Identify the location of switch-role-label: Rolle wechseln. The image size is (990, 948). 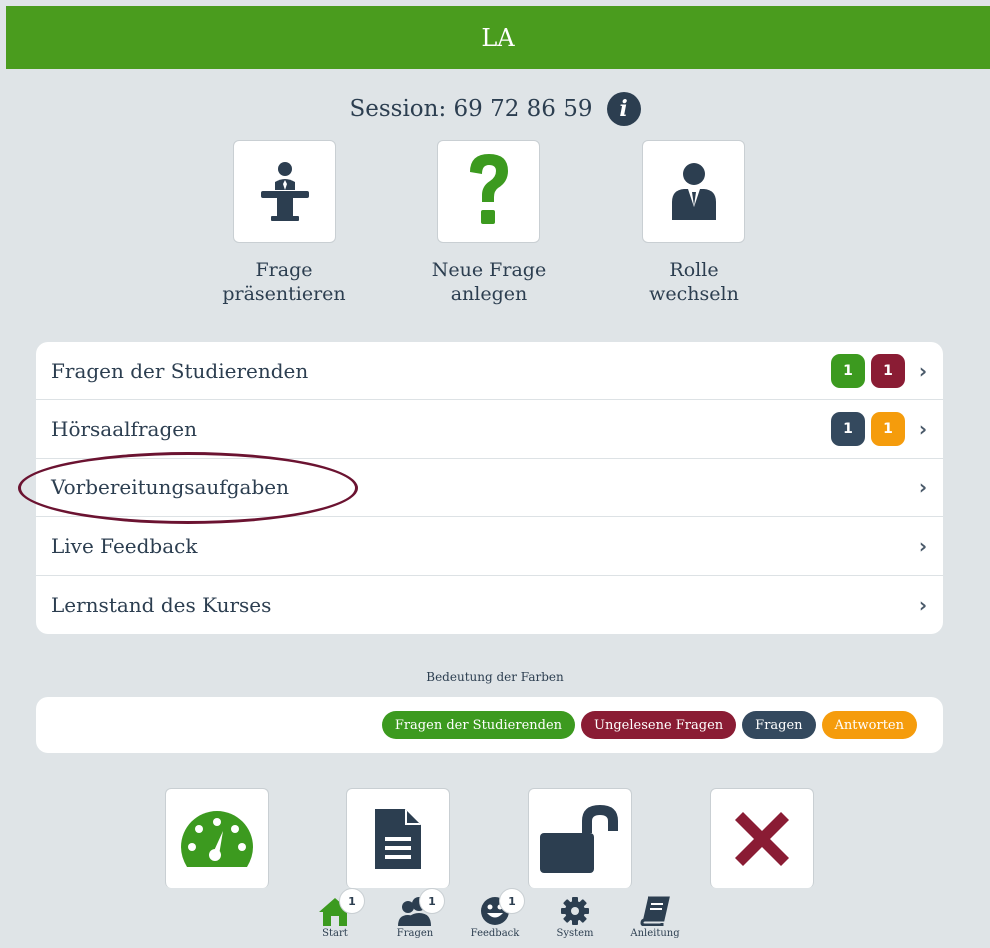
(694, 282).